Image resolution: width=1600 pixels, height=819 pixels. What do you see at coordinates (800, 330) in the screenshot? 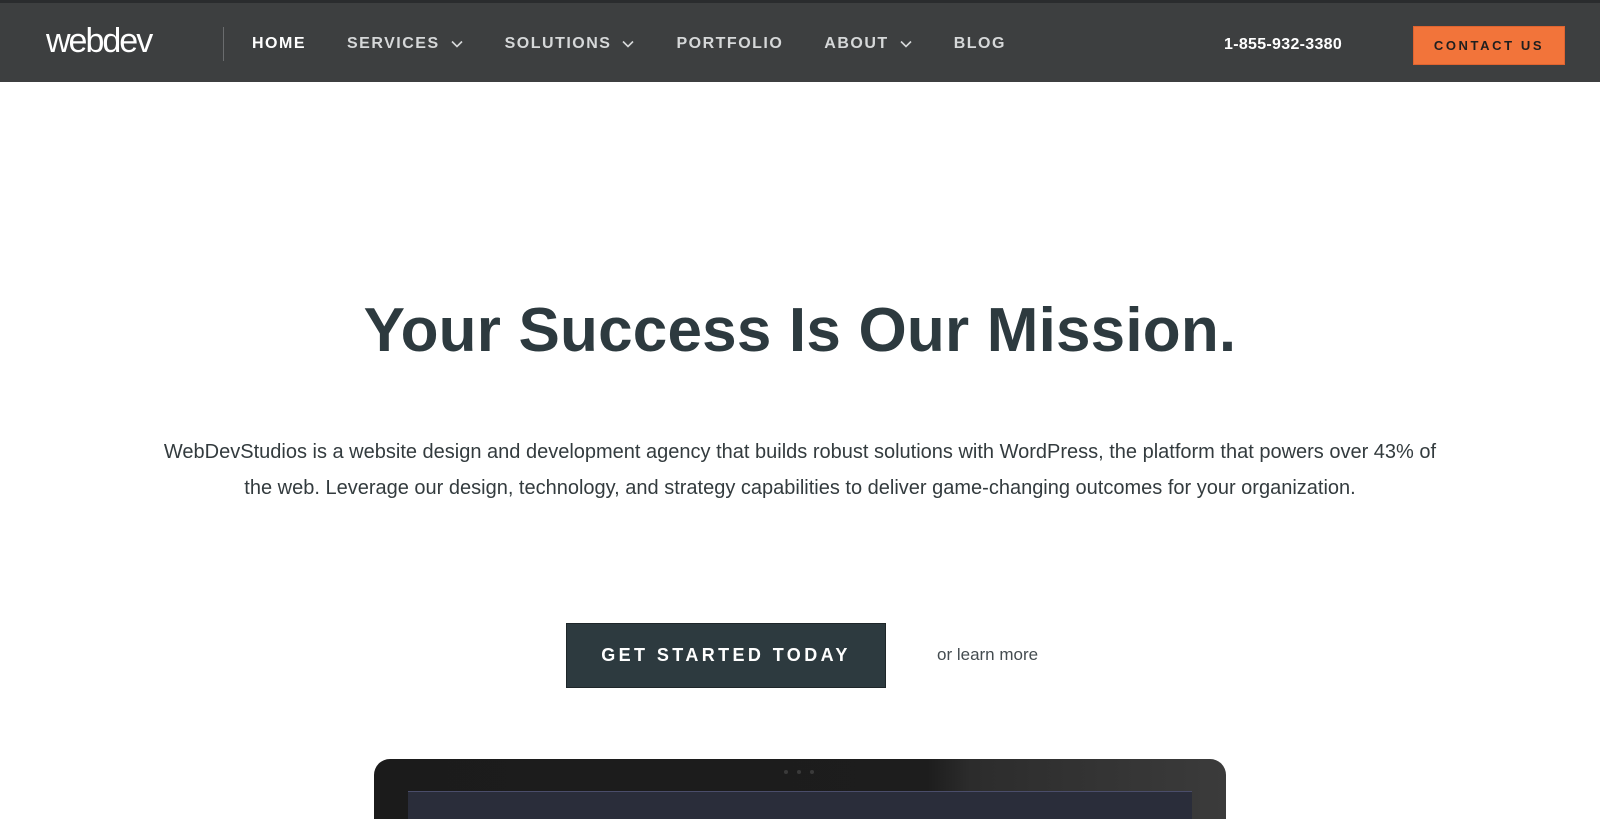
I see `hero-title: Your Success Is Our Mission.` at bounding box center [800, 330].